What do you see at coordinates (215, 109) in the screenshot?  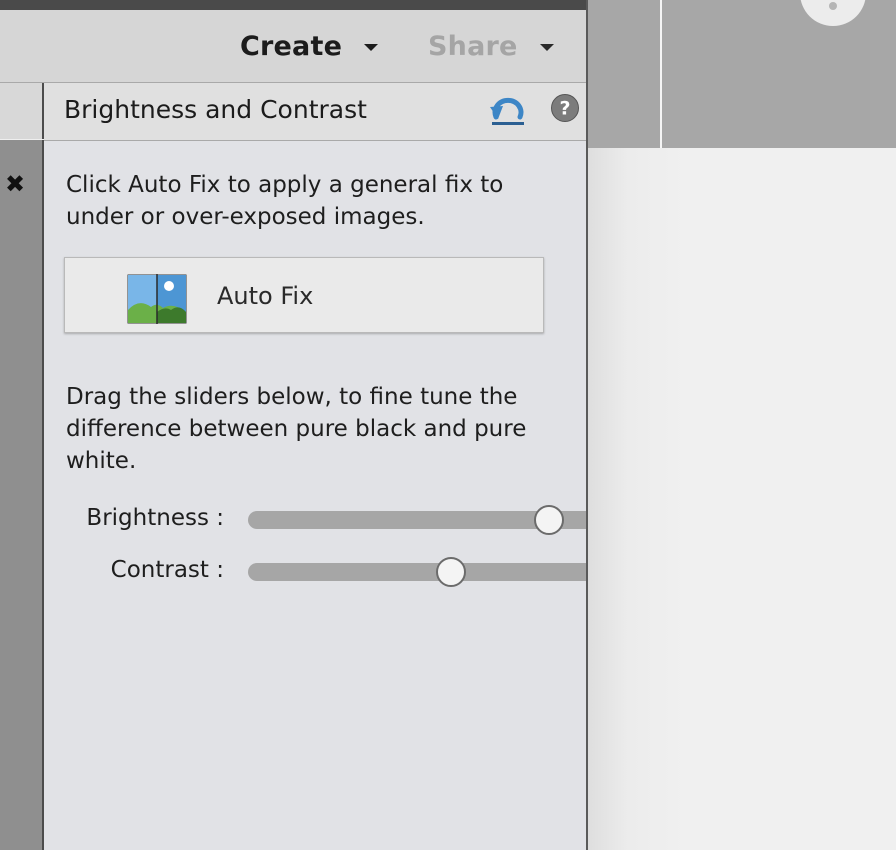 I see `panel-title: Brightness and Contrast` at bounding box center [215, 109].